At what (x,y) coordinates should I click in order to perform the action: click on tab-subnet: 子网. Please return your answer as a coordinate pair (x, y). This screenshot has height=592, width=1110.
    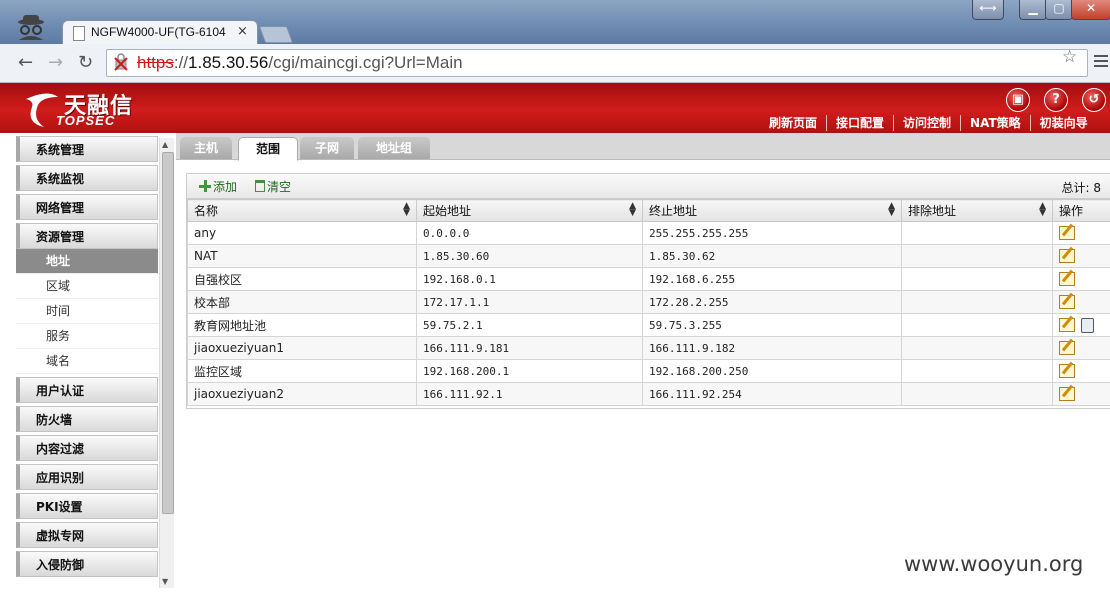
    Looking at the image, I should click on (327, 148).